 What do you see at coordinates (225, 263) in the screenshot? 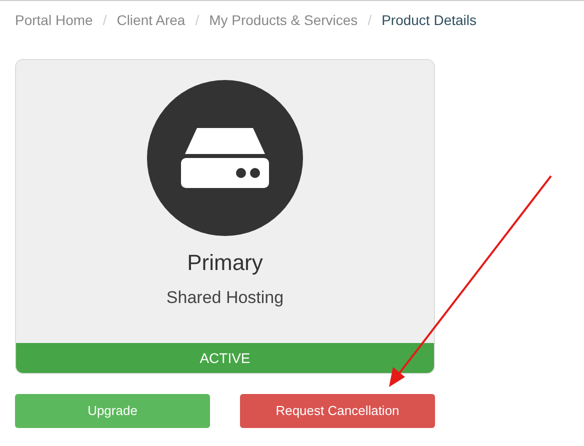
I see `product-name: Primary` at bounding box center [225, 263].